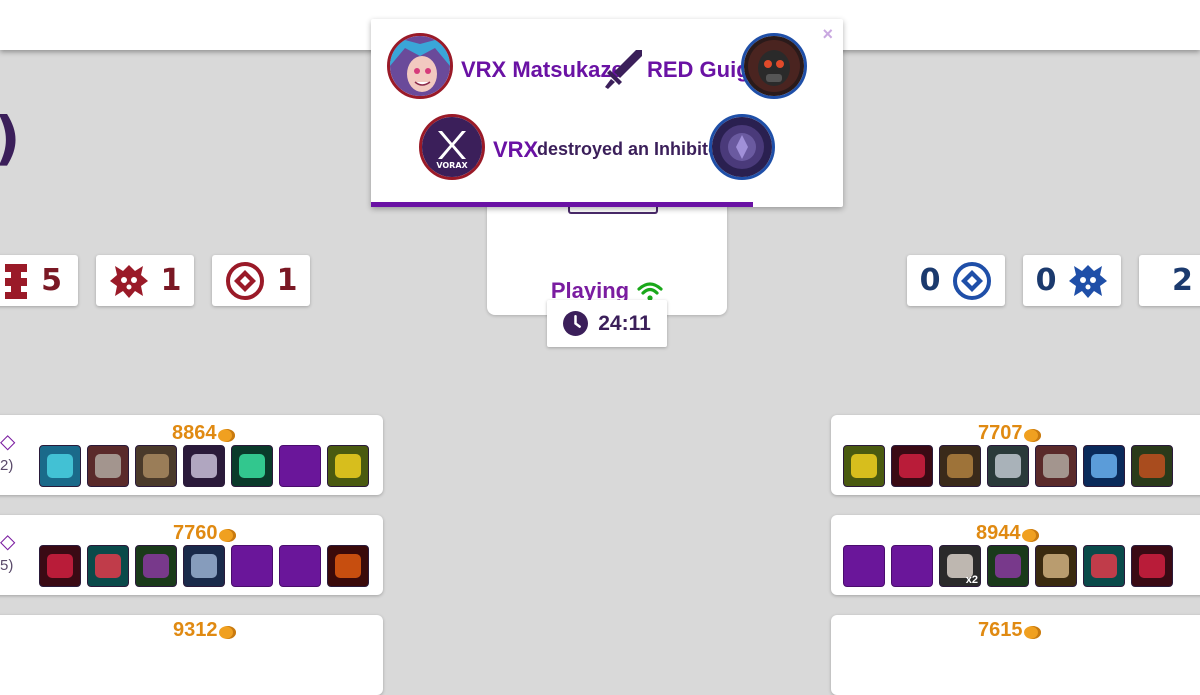  Describe the element at coordinates (452, 165) in the screenshot. I see `team-logo-wordmark: VORAX` at that location.